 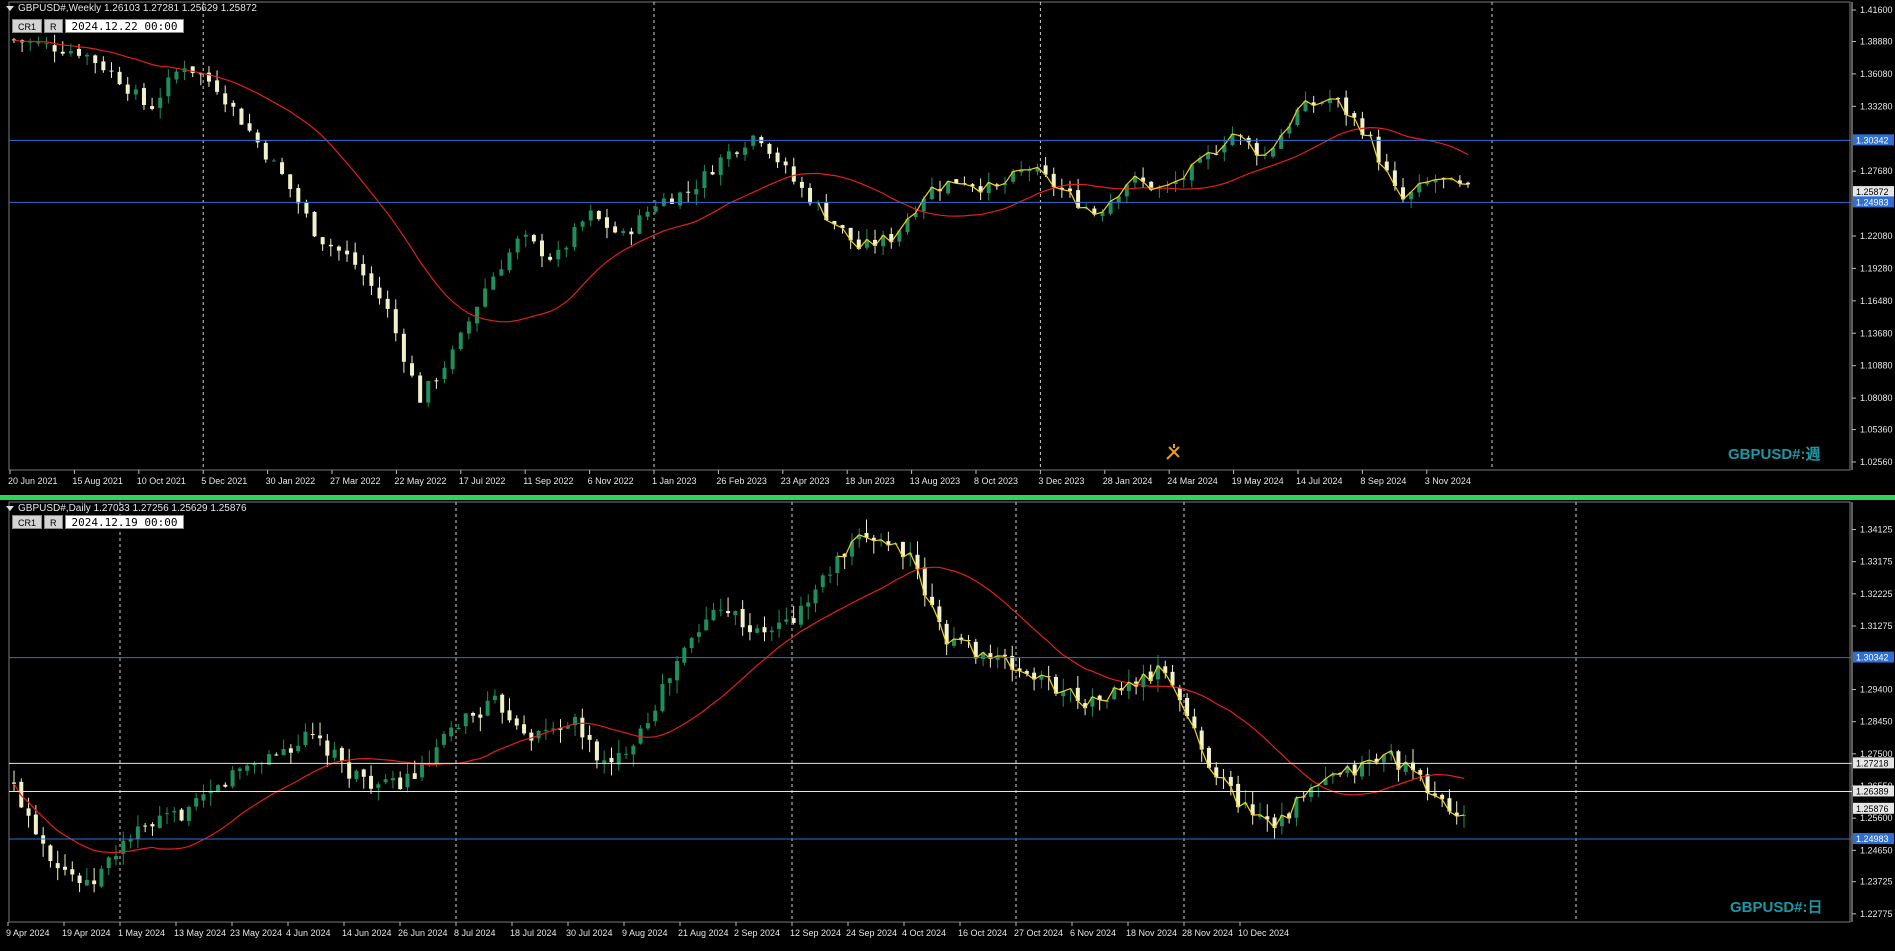 What do you see at coordinates (1448, 481) in the screenshot?
I see `time-label: 3 Nov 2024` at bounding box center [1448, 481].